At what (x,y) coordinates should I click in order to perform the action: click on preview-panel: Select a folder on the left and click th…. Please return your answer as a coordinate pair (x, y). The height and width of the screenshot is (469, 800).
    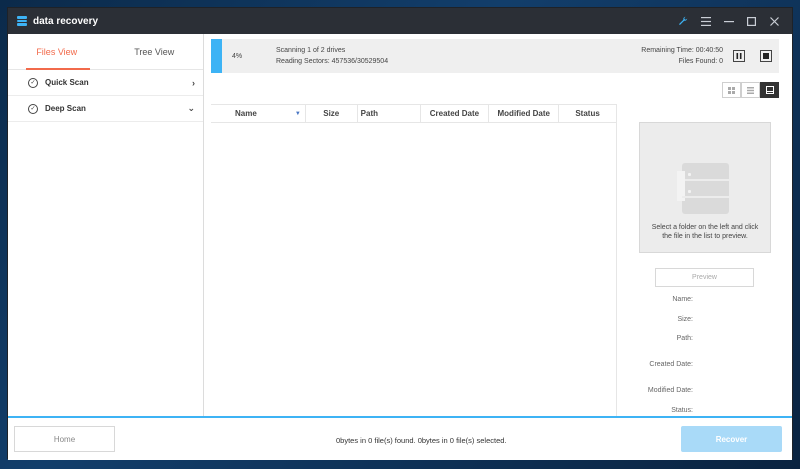
    Looking at the image, I should click on (705, 260).